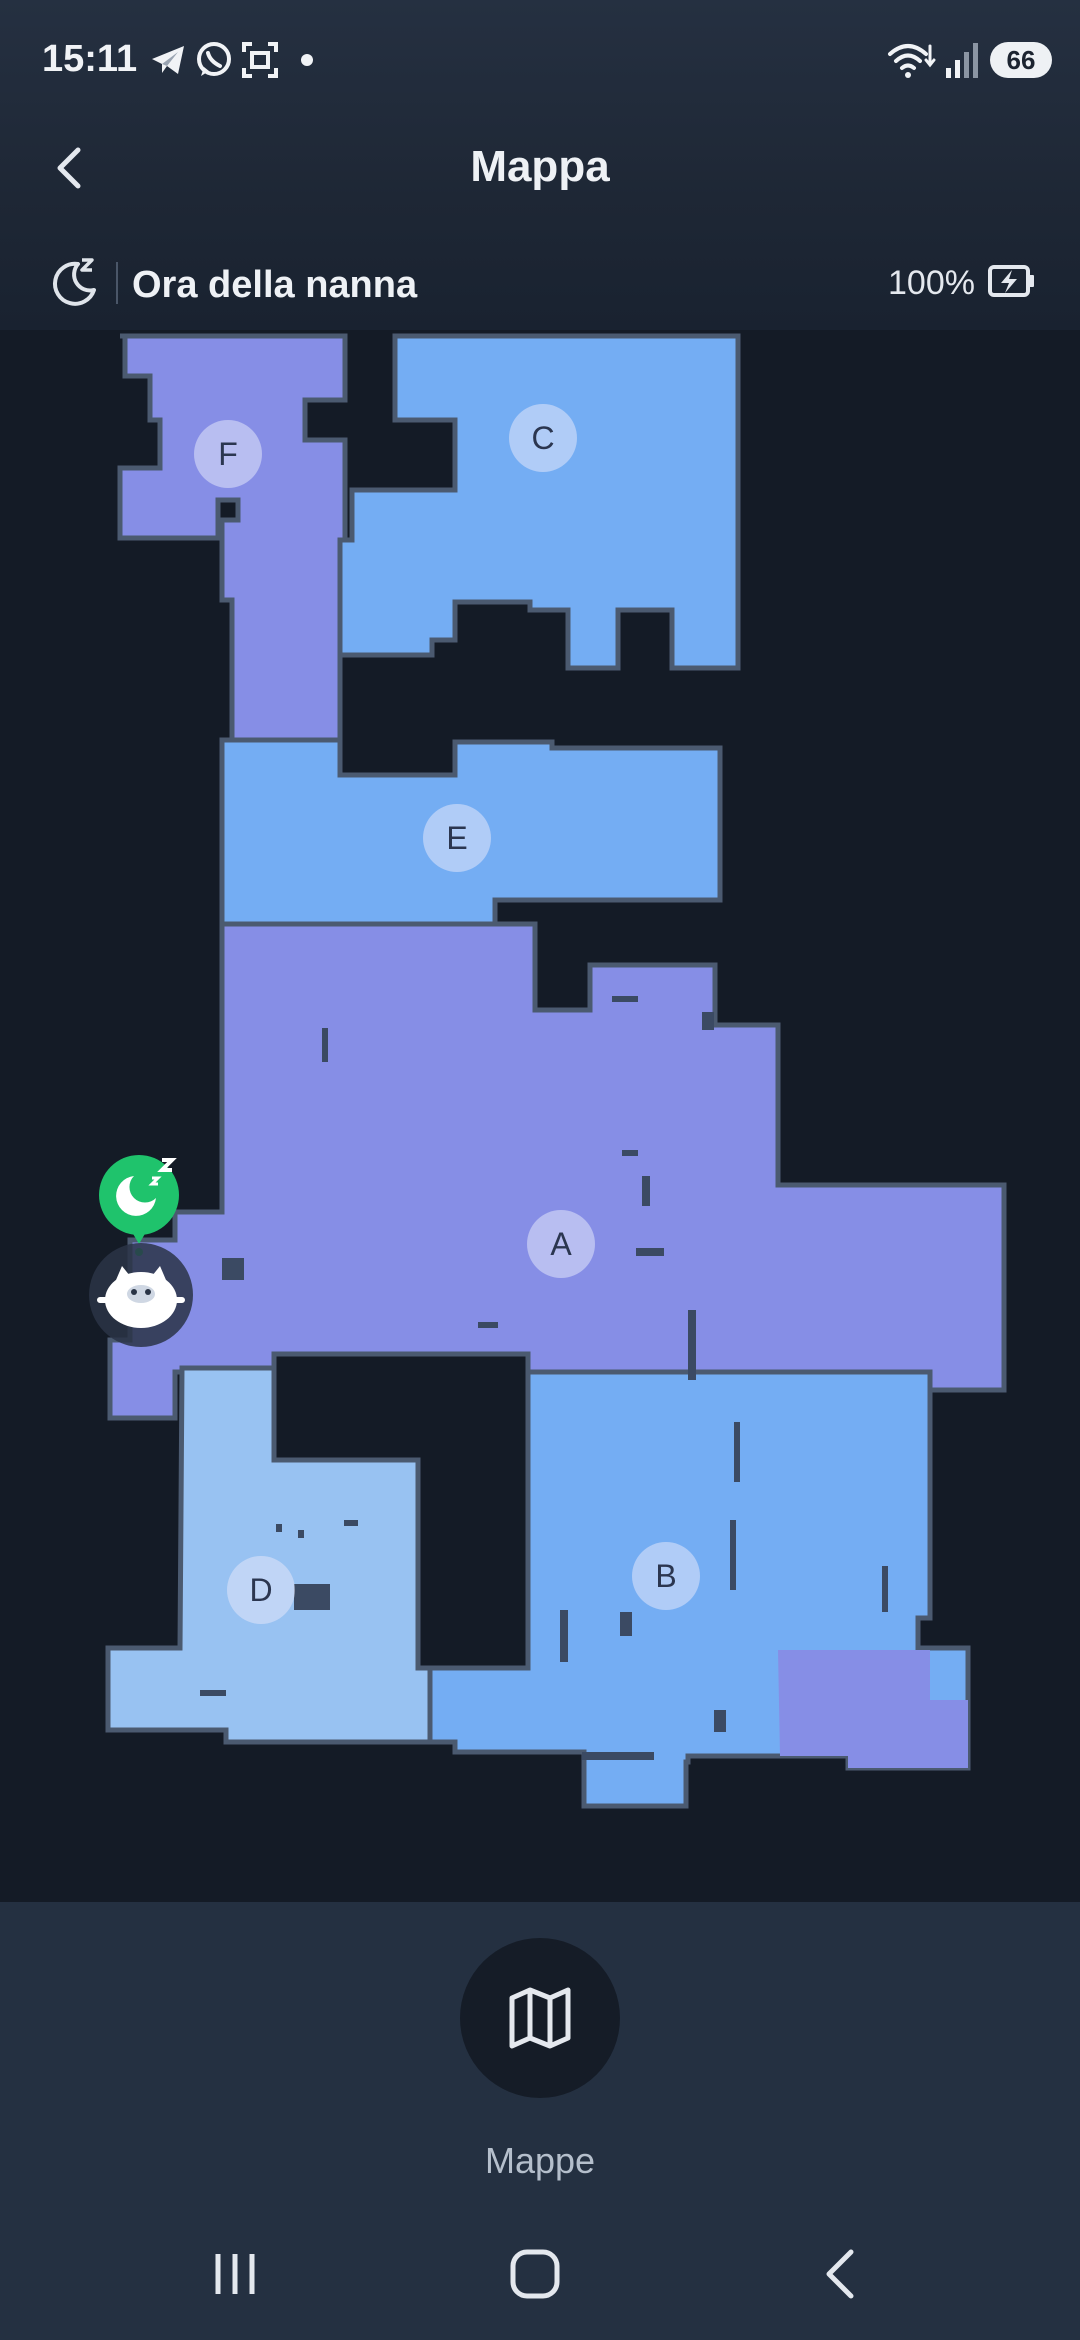 The image size is (1080, 2340). What do you see at coordinates (540, 285) in the screenshot?
I see `mode-row: Ora della nanna 100%` at bounding box center [540, 285].